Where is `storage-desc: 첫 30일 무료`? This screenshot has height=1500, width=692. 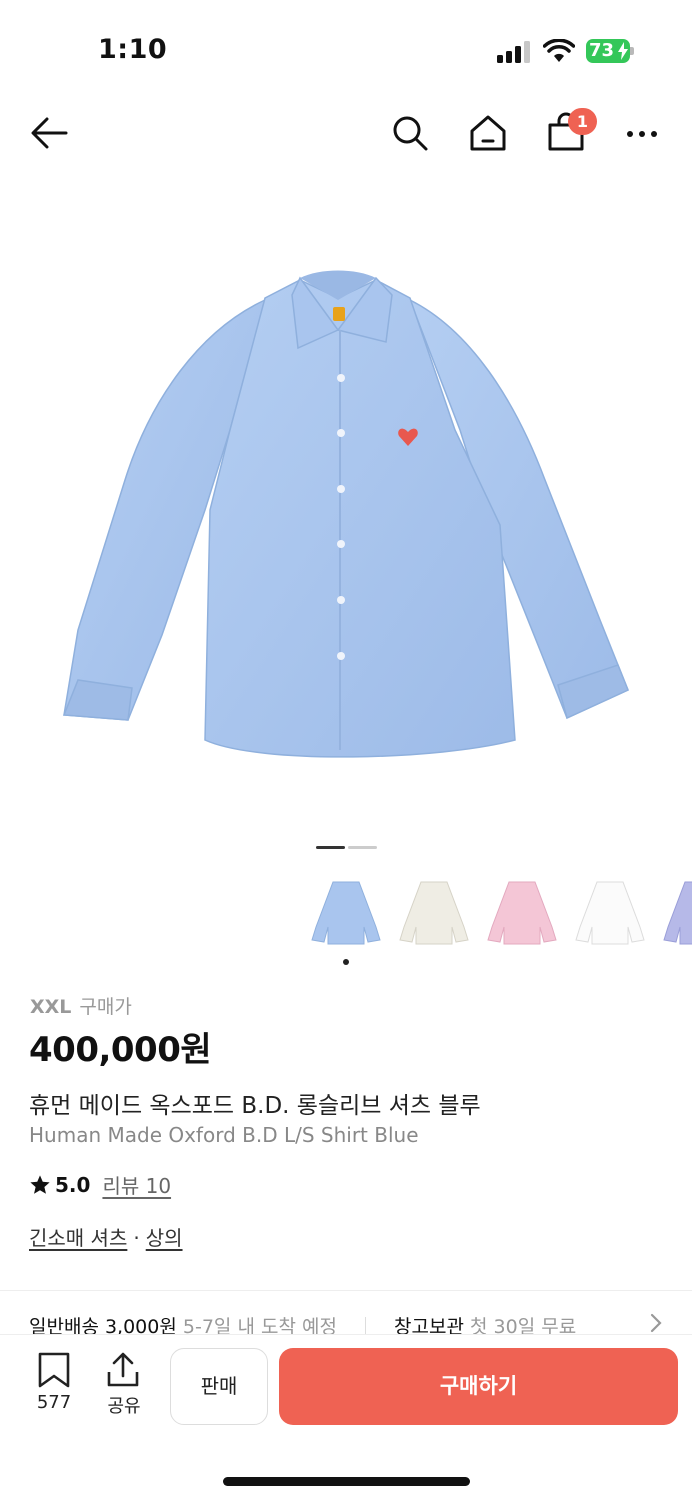
storage-desc: 첫 30일 무료 is located at coordinates (523, 1326).